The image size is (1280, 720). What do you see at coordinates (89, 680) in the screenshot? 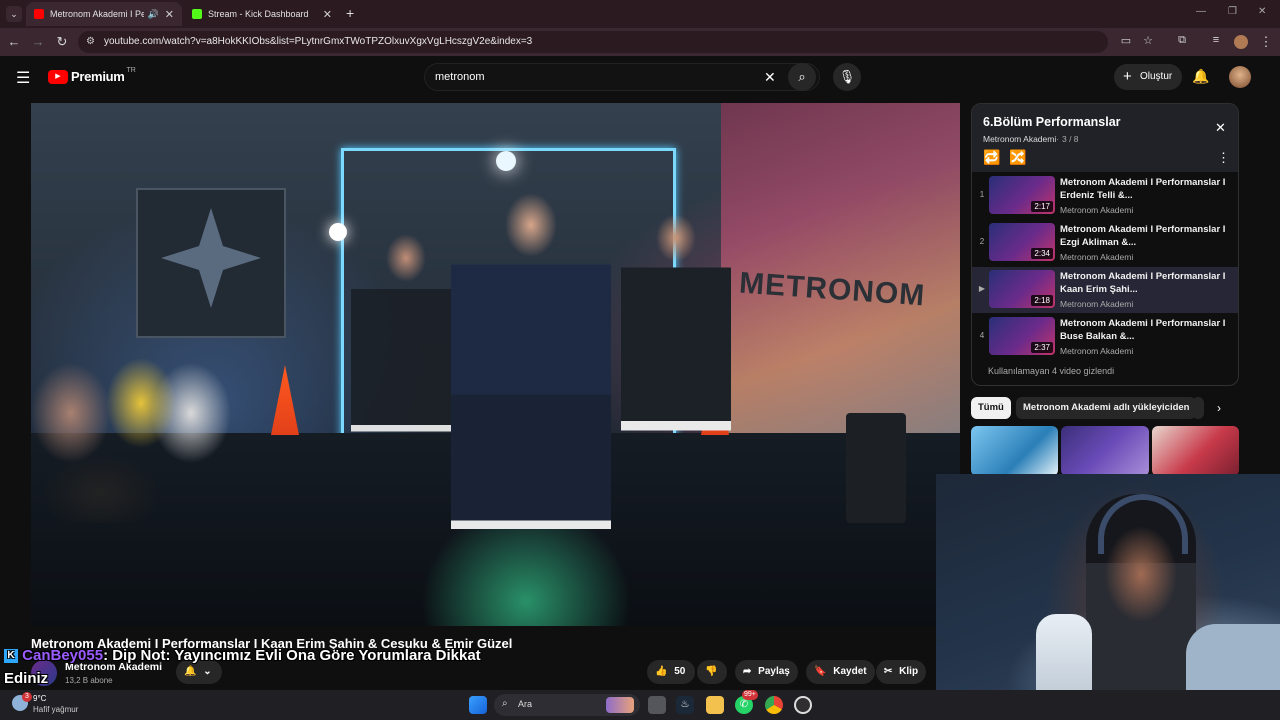
I see `subscriber-count: 13,2 B abone` at bounding box center [89, 680].